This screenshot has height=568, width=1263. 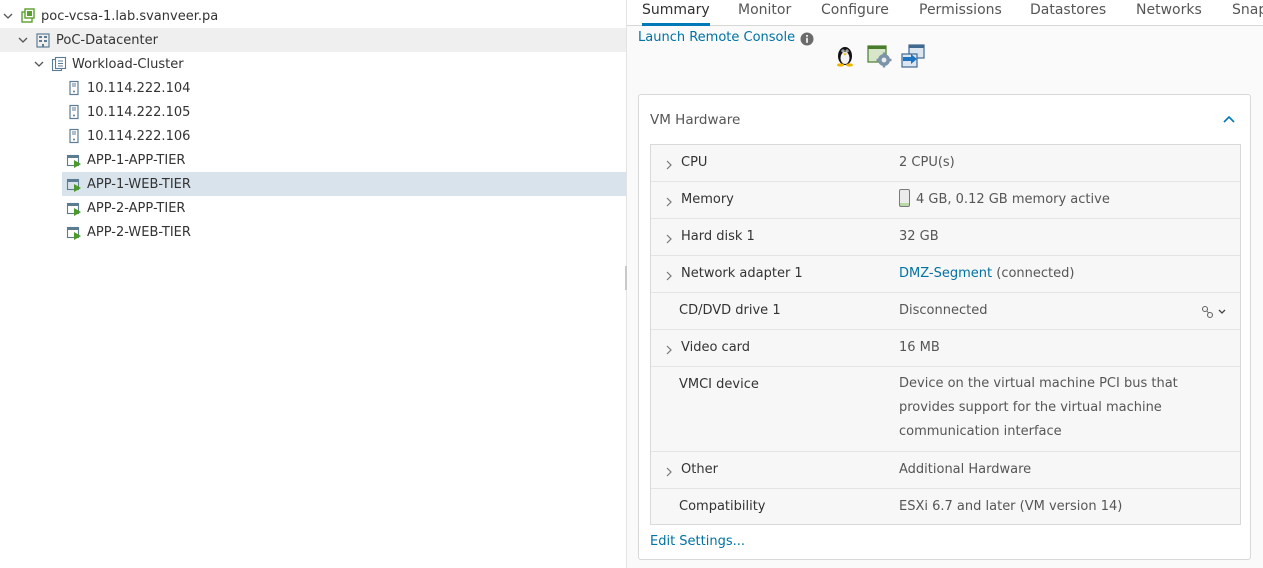 What do you see at coordinates (965, 469) in the screenshot?
I see `row-value: Additional Hardware` at bounding box center [965, 469].